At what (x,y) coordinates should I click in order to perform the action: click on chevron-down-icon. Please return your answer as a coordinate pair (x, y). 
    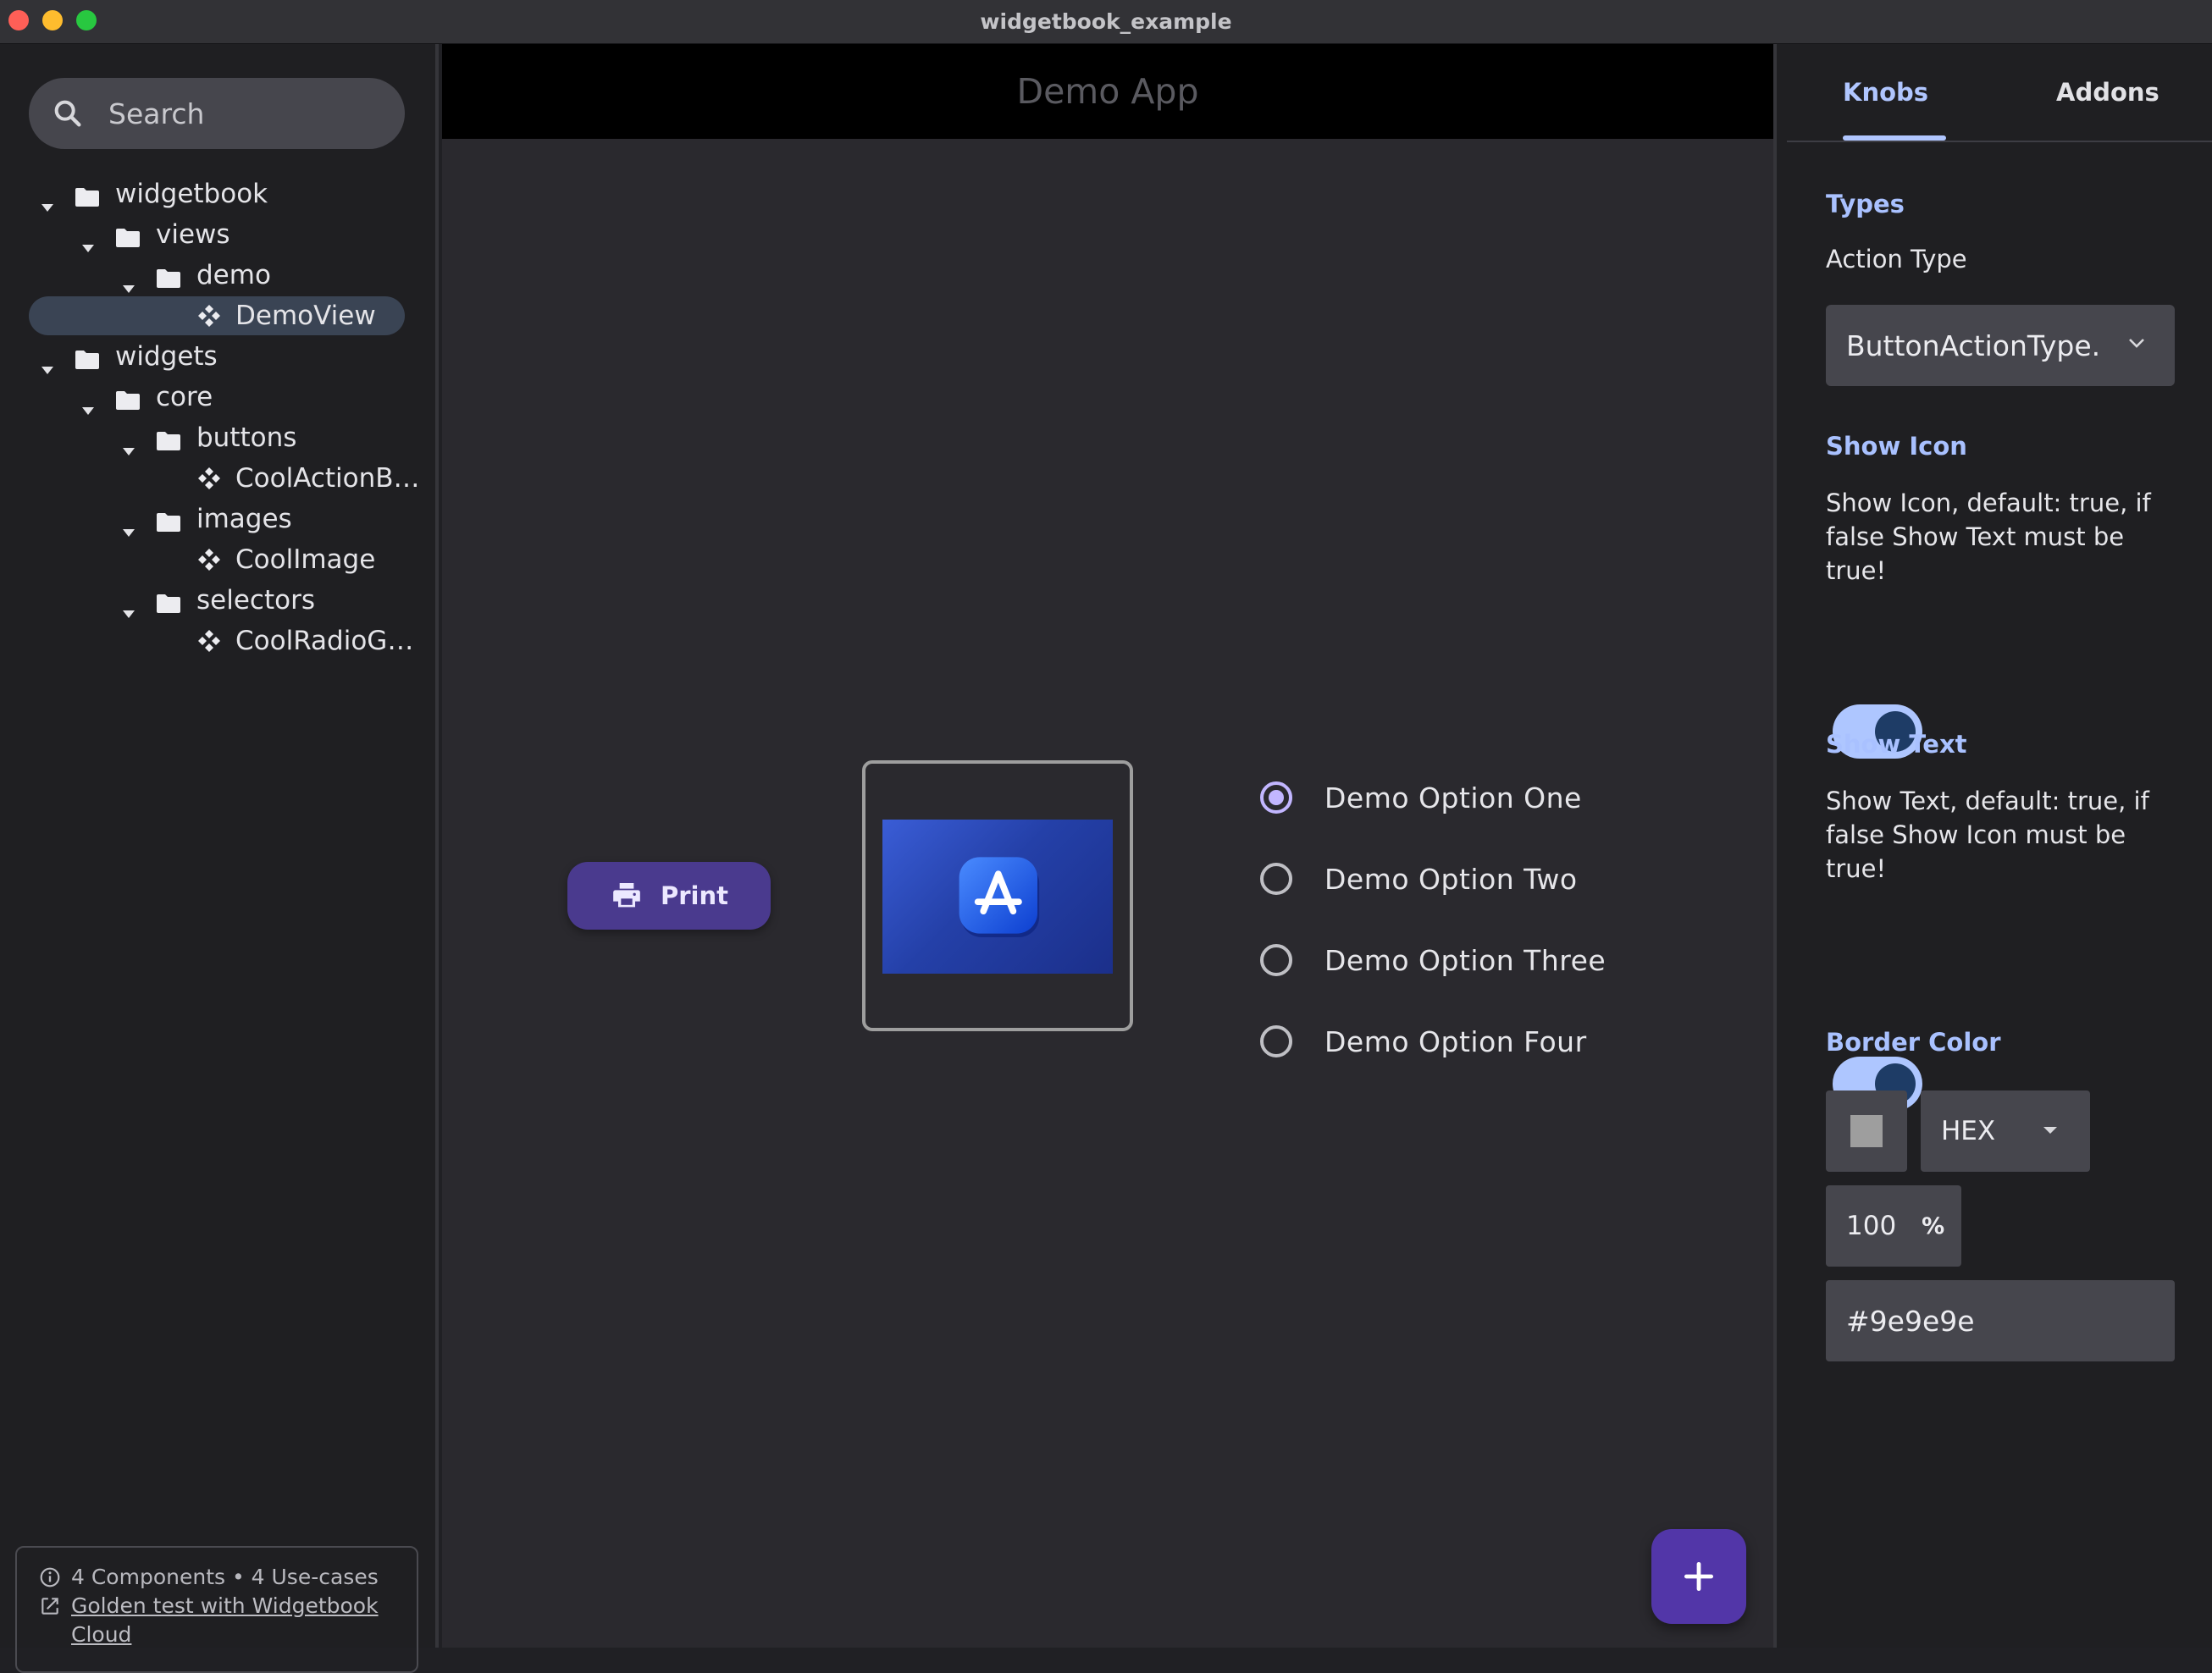
    Looking at the image, I should click on (2136, 343).